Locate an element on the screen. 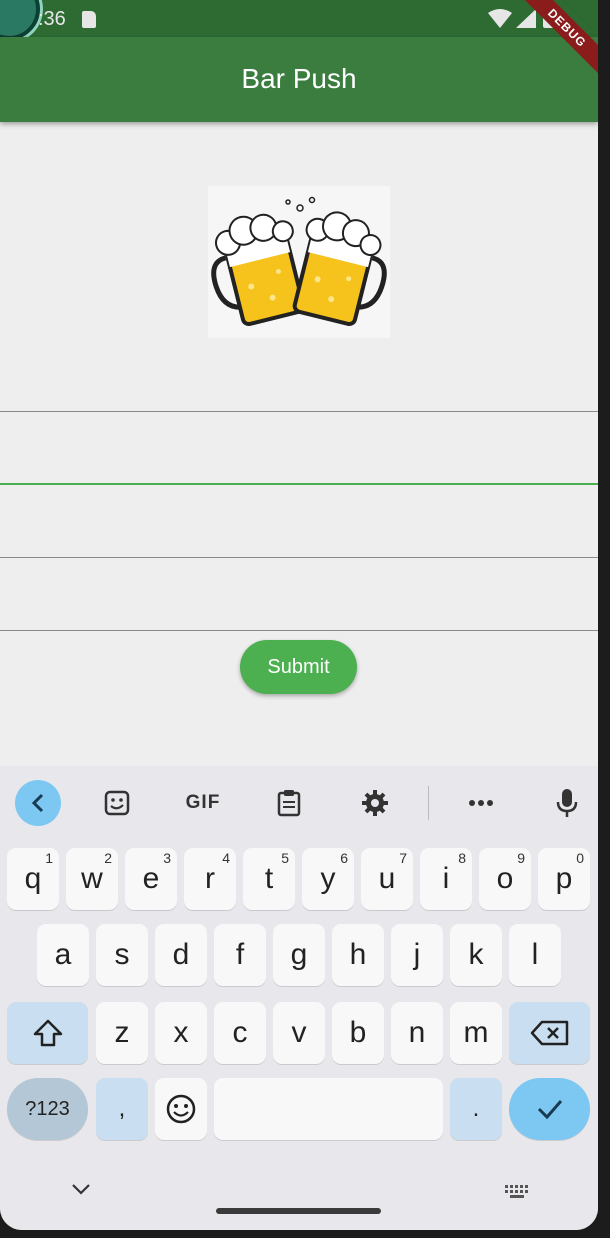 The image size is (610, 1238). key-hint: 3 is located at coordinates (167, 858).